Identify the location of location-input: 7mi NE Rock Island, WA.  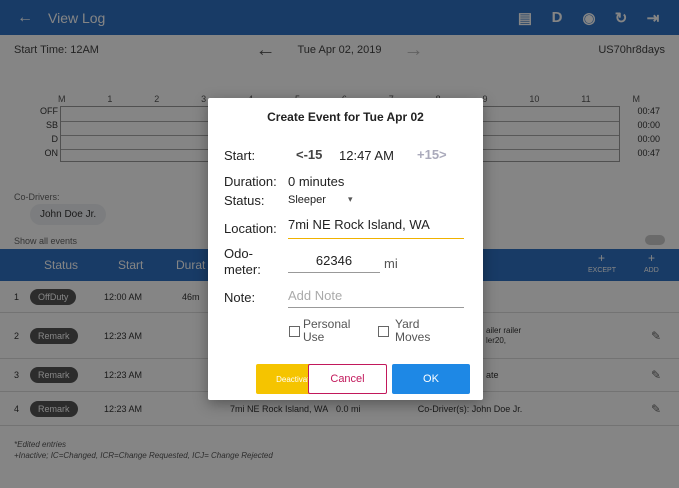
(376, 228).